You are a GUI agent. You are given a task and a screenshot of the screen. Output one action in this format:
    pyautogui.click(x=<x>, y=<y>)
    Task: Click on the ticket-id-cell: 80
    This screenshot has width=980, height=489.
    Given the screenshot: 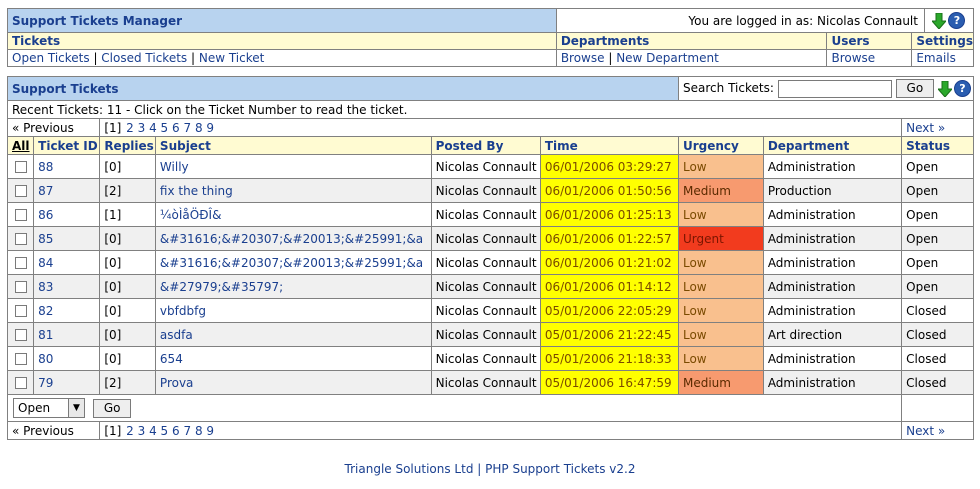 What is the action you would take?
    pyautogui.click(x=67, y=358)
    